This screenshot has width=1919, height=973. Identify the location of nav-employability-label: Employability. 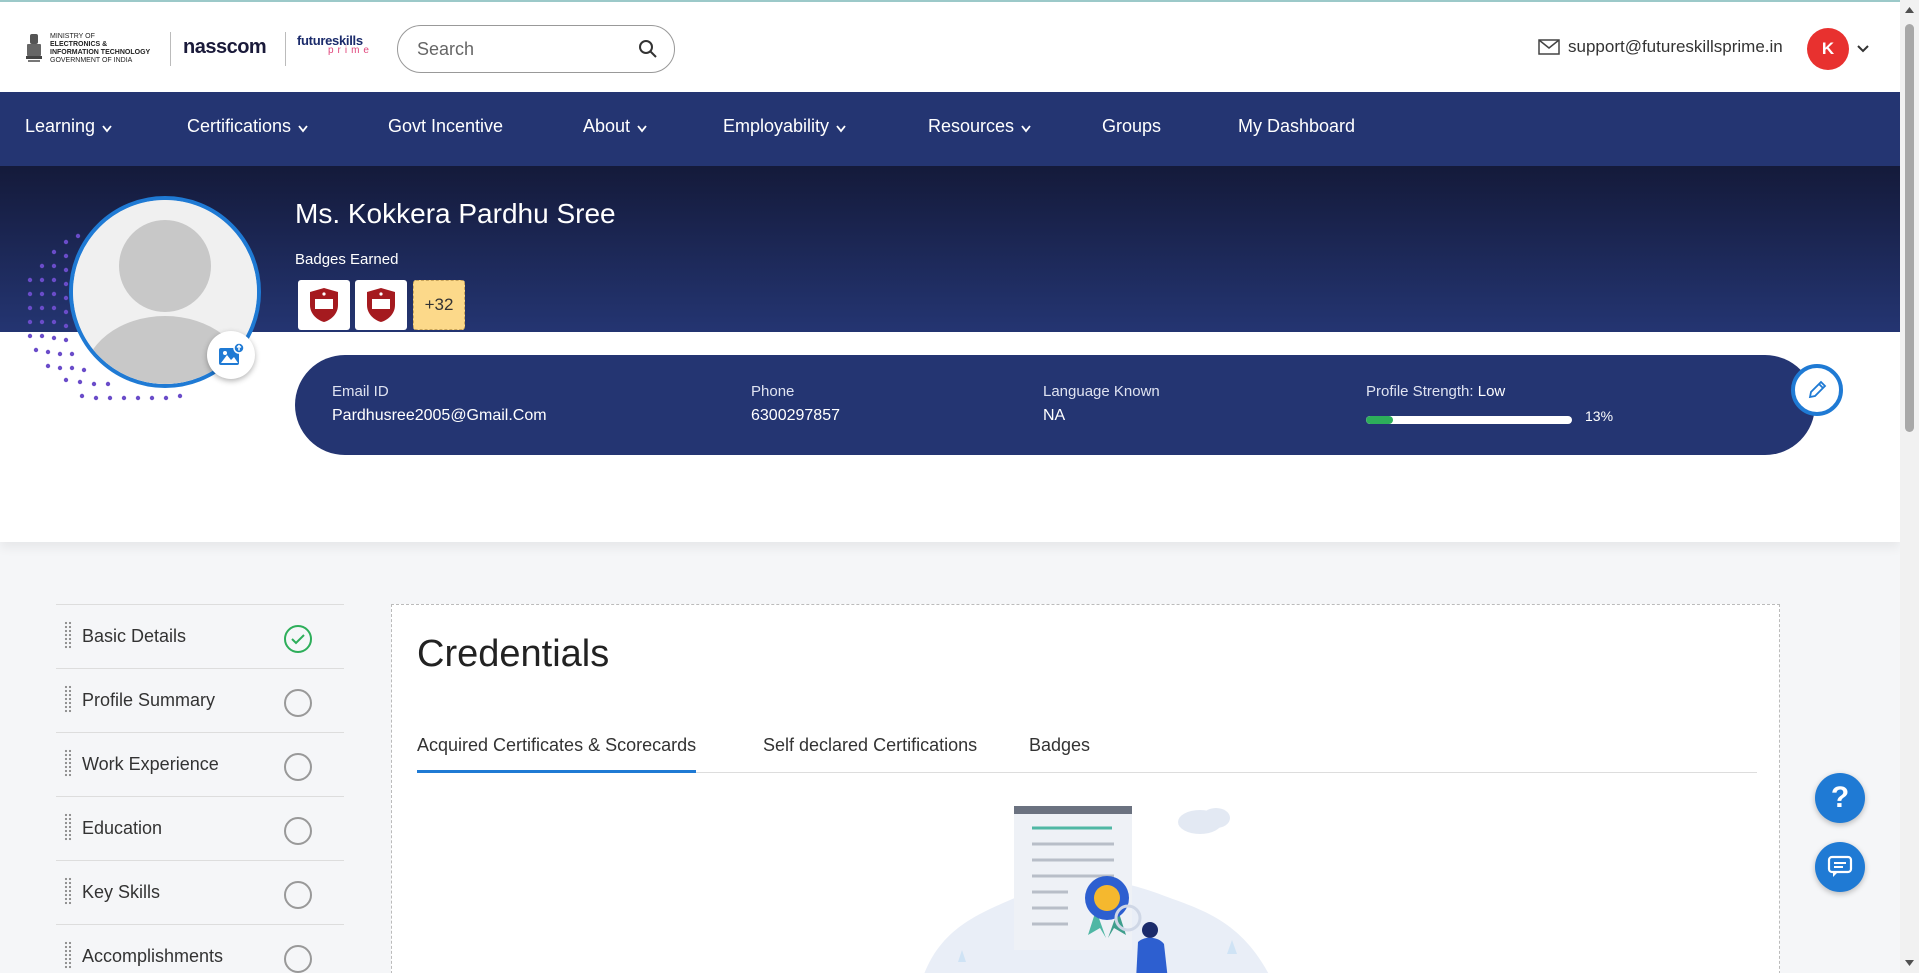
(776, 126).